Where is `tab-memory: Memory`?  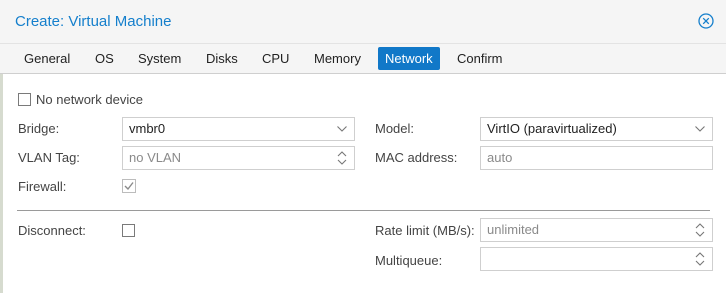 tab-memory: Memory is located at coordinates (337, 58).